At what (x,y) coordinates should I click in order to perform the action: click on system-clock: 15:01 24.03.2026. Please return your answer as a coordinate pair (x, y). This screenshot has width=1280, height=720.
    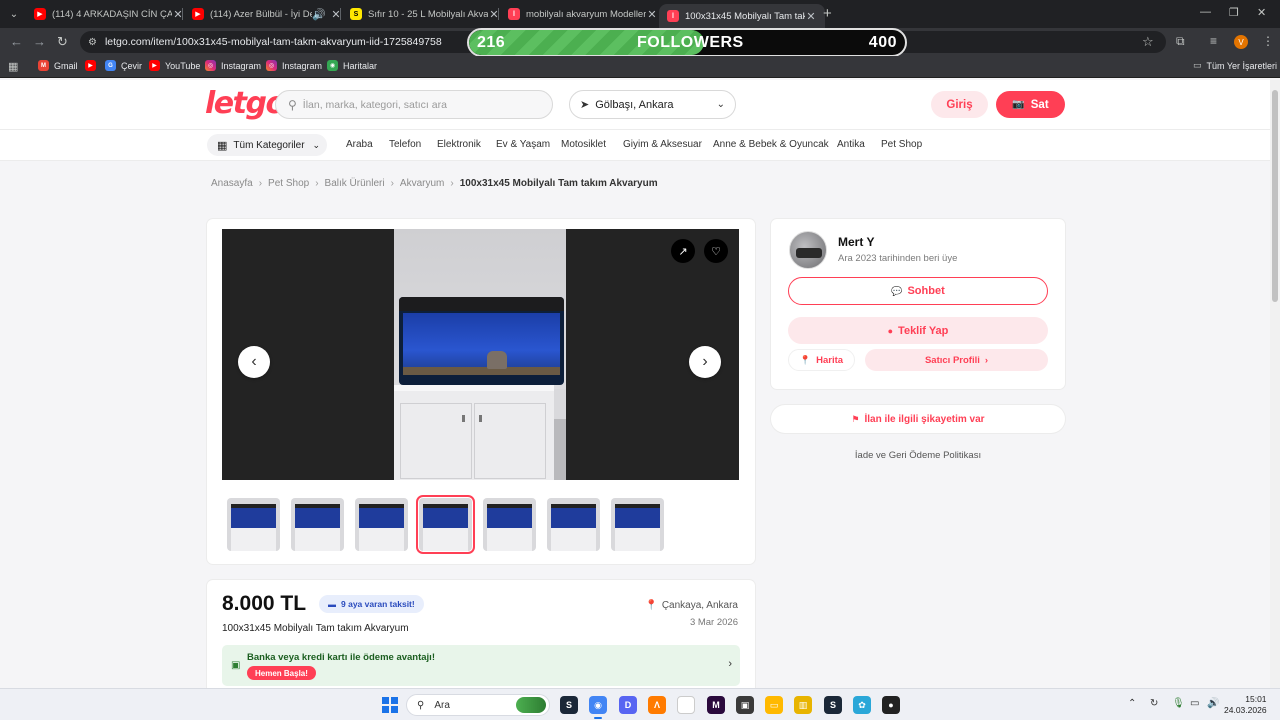
    Looking at the image, I should click on (1245, 705).